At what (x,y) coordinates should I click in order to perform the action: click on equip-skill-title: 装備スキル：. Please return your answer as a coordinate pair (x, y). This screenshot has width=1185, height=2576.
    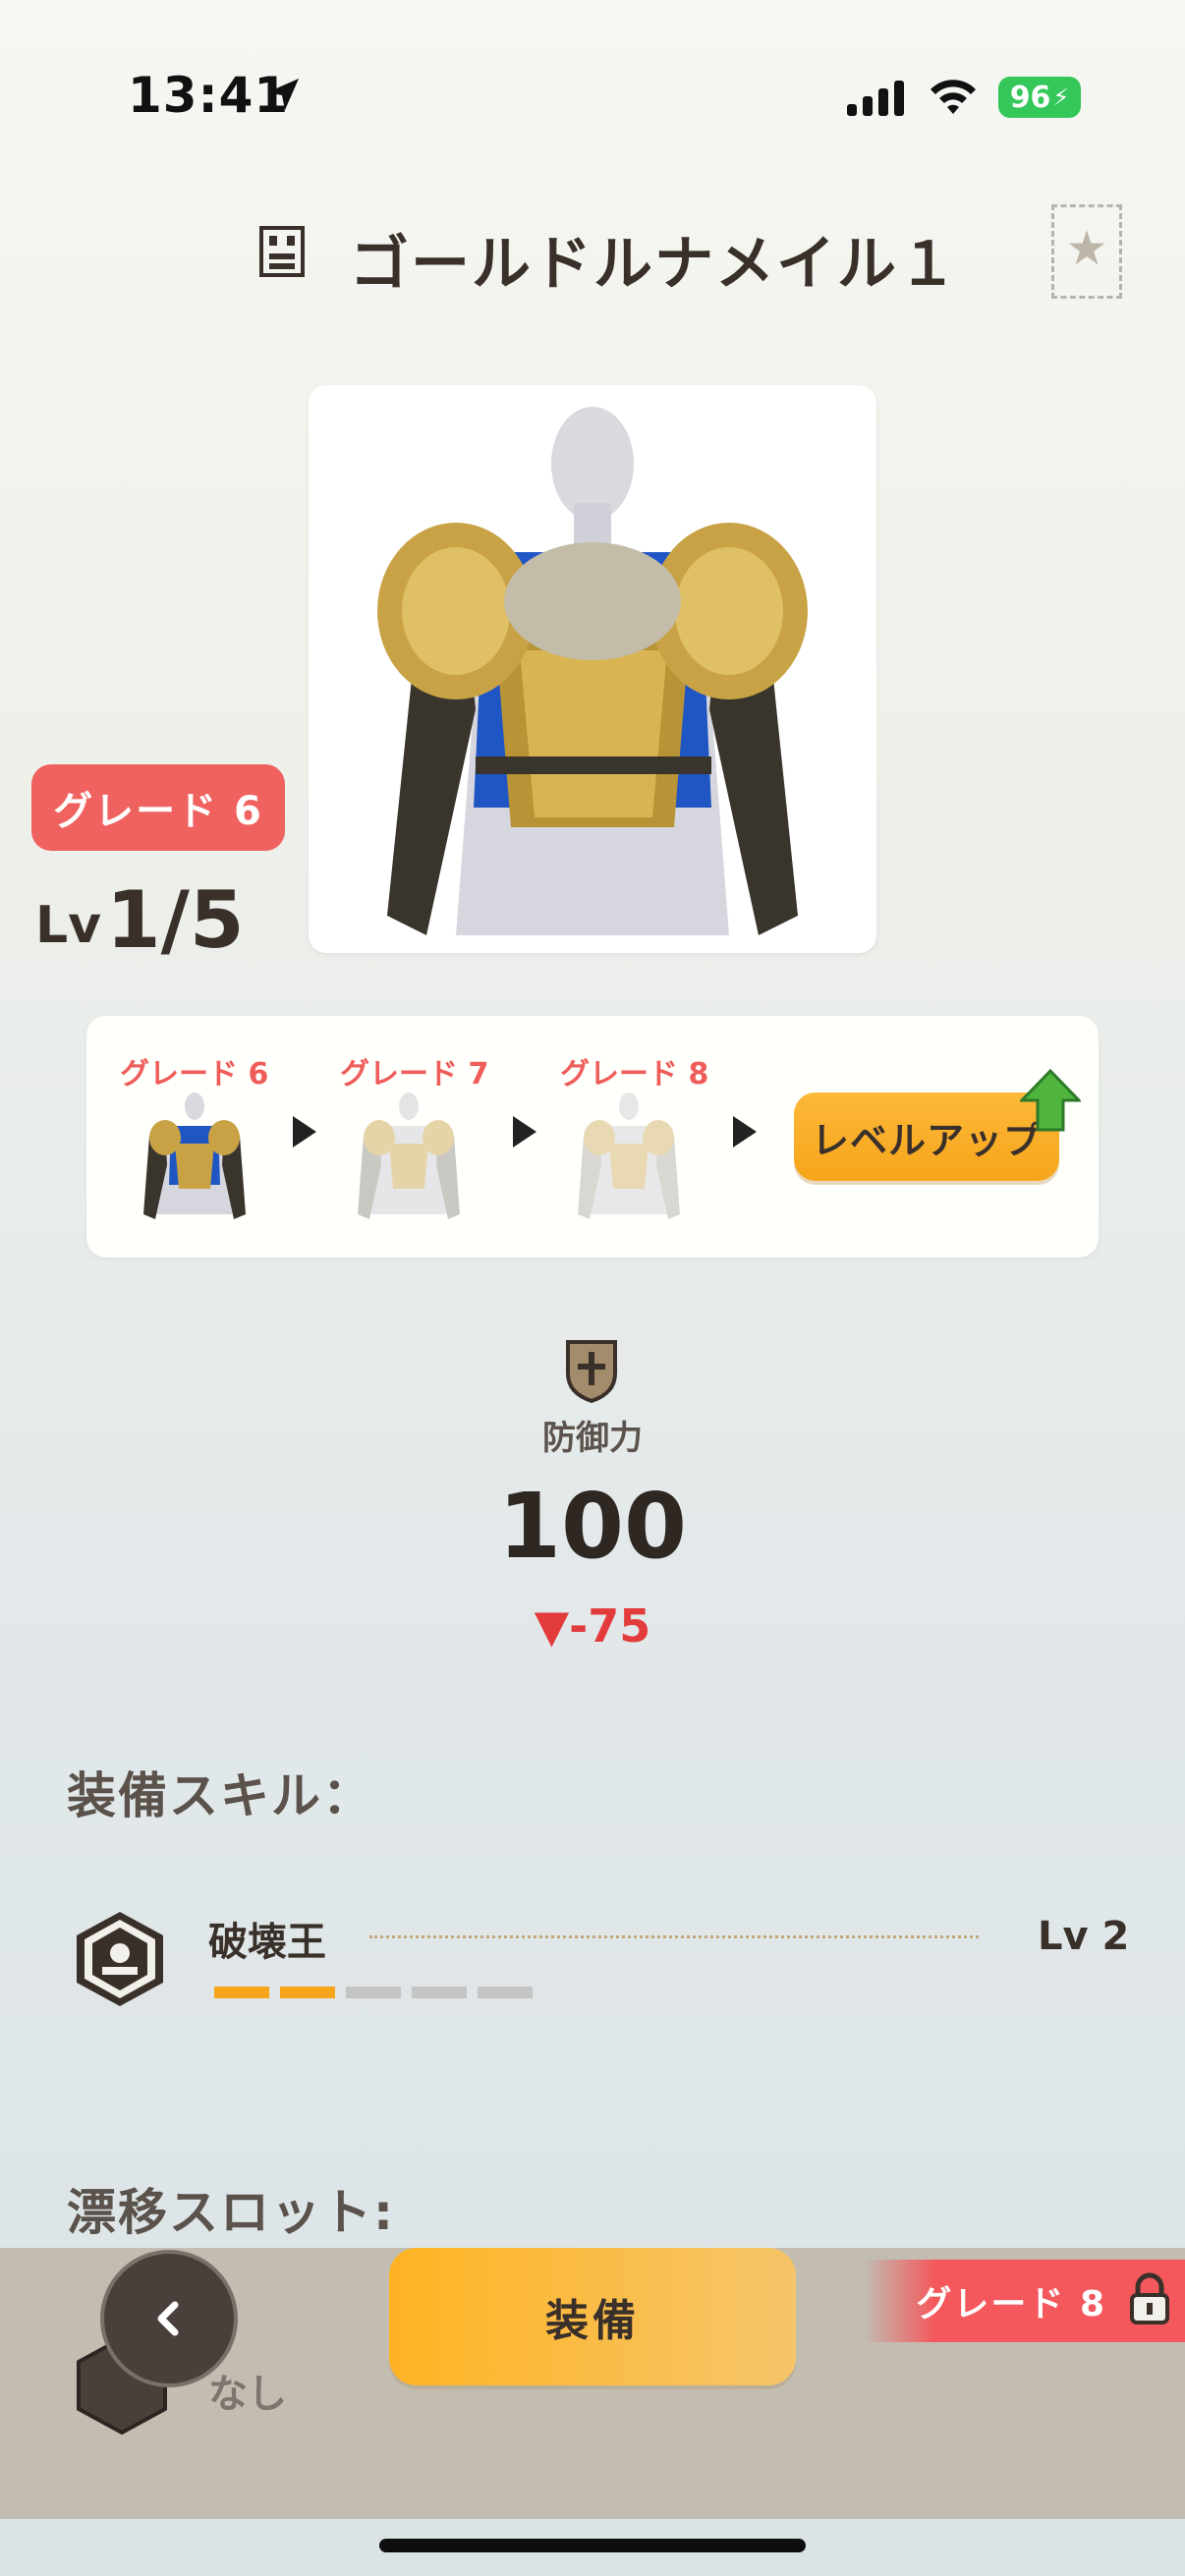
    Looking at the image, I should click on (220, 1795).